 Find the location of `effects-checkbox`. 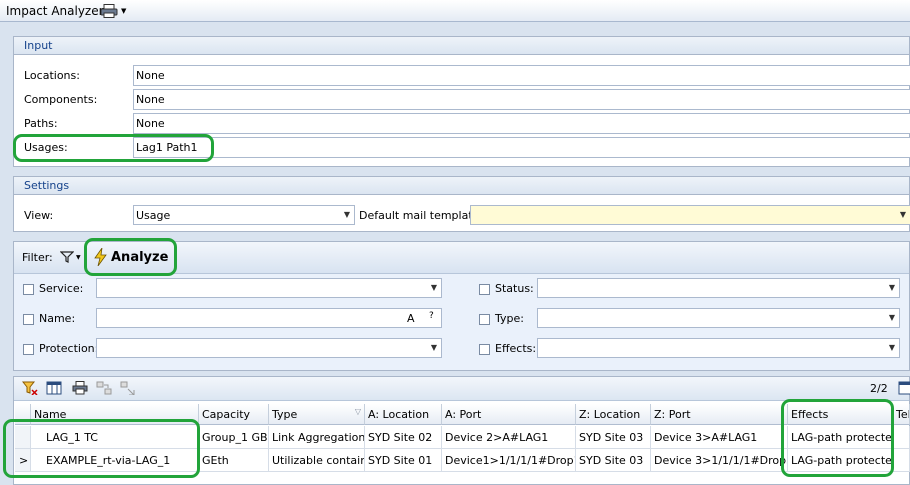

effects-checkbox is located at coordinates (484, 349).